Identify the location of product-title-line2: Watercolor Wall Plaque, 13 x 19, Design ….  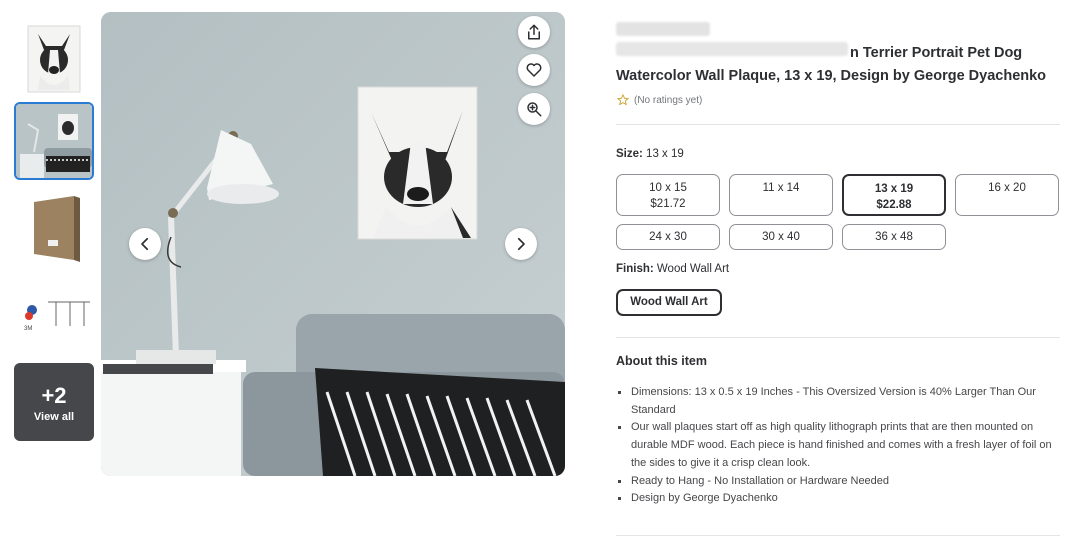
(831, 76).